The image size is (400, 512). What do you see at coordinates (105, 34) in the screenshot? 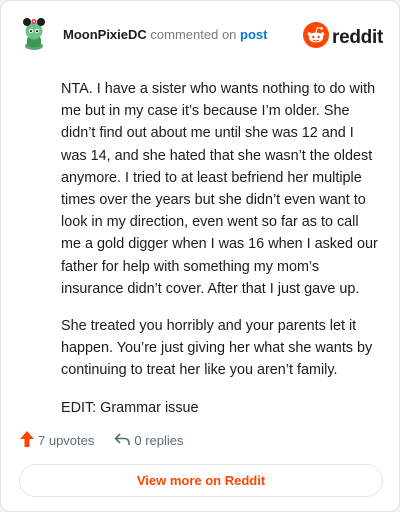
I see `username-link: MoonPixieDC` at bounding box center [105, 34].